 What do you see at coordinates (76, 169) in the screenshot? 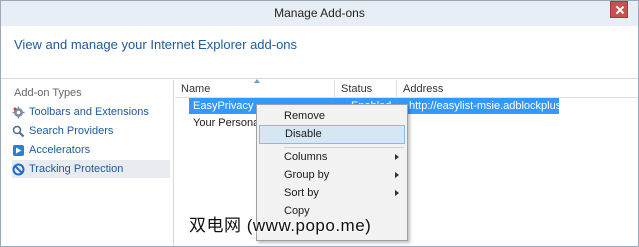
I see `sidebar-item-label: Tracking Protection` at bounding box center [76, 169].